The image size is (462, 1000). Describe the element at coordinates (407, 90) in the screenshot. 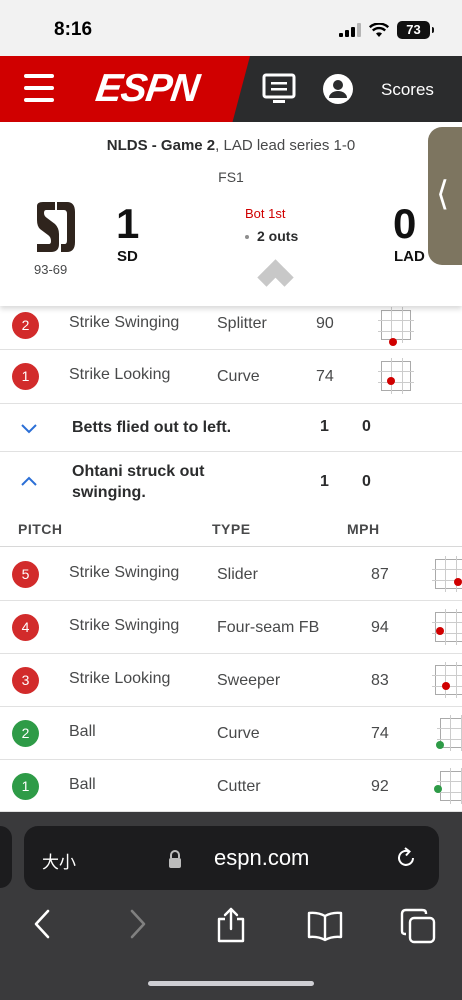

I see `scores-link: Scores` at that location.